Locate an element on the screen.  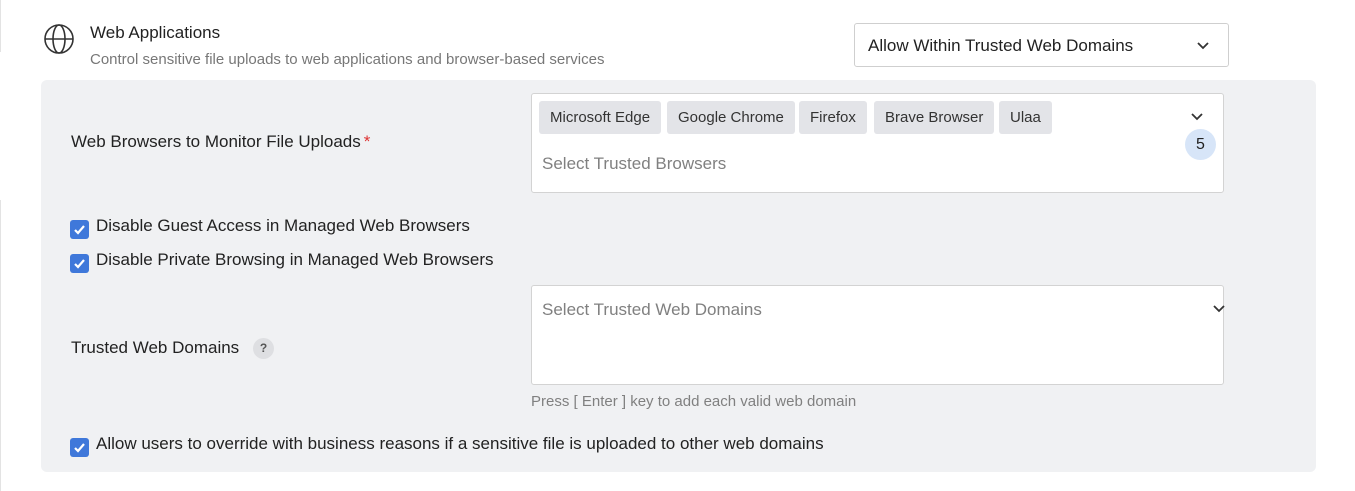
trusted-domains-placeholder: Select Trusted Web Domains is located at coordinates (652, 310).